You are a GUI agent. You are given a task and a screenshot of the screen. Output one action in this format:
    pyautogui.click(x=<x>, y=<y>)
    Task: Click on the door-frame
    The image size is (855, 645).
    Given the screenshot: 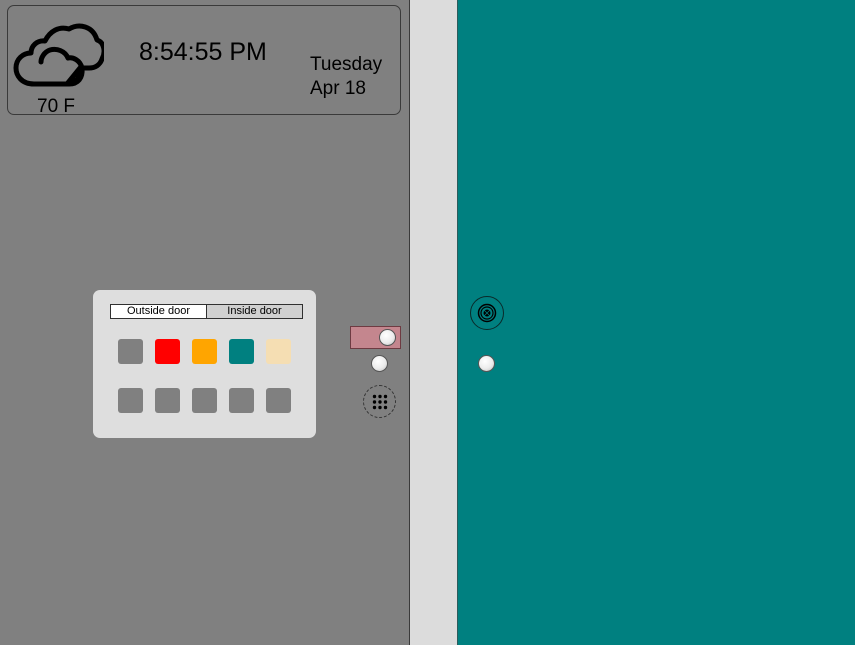 What is the action you would take?
    pyautogui.click(x=433, y=322)
    